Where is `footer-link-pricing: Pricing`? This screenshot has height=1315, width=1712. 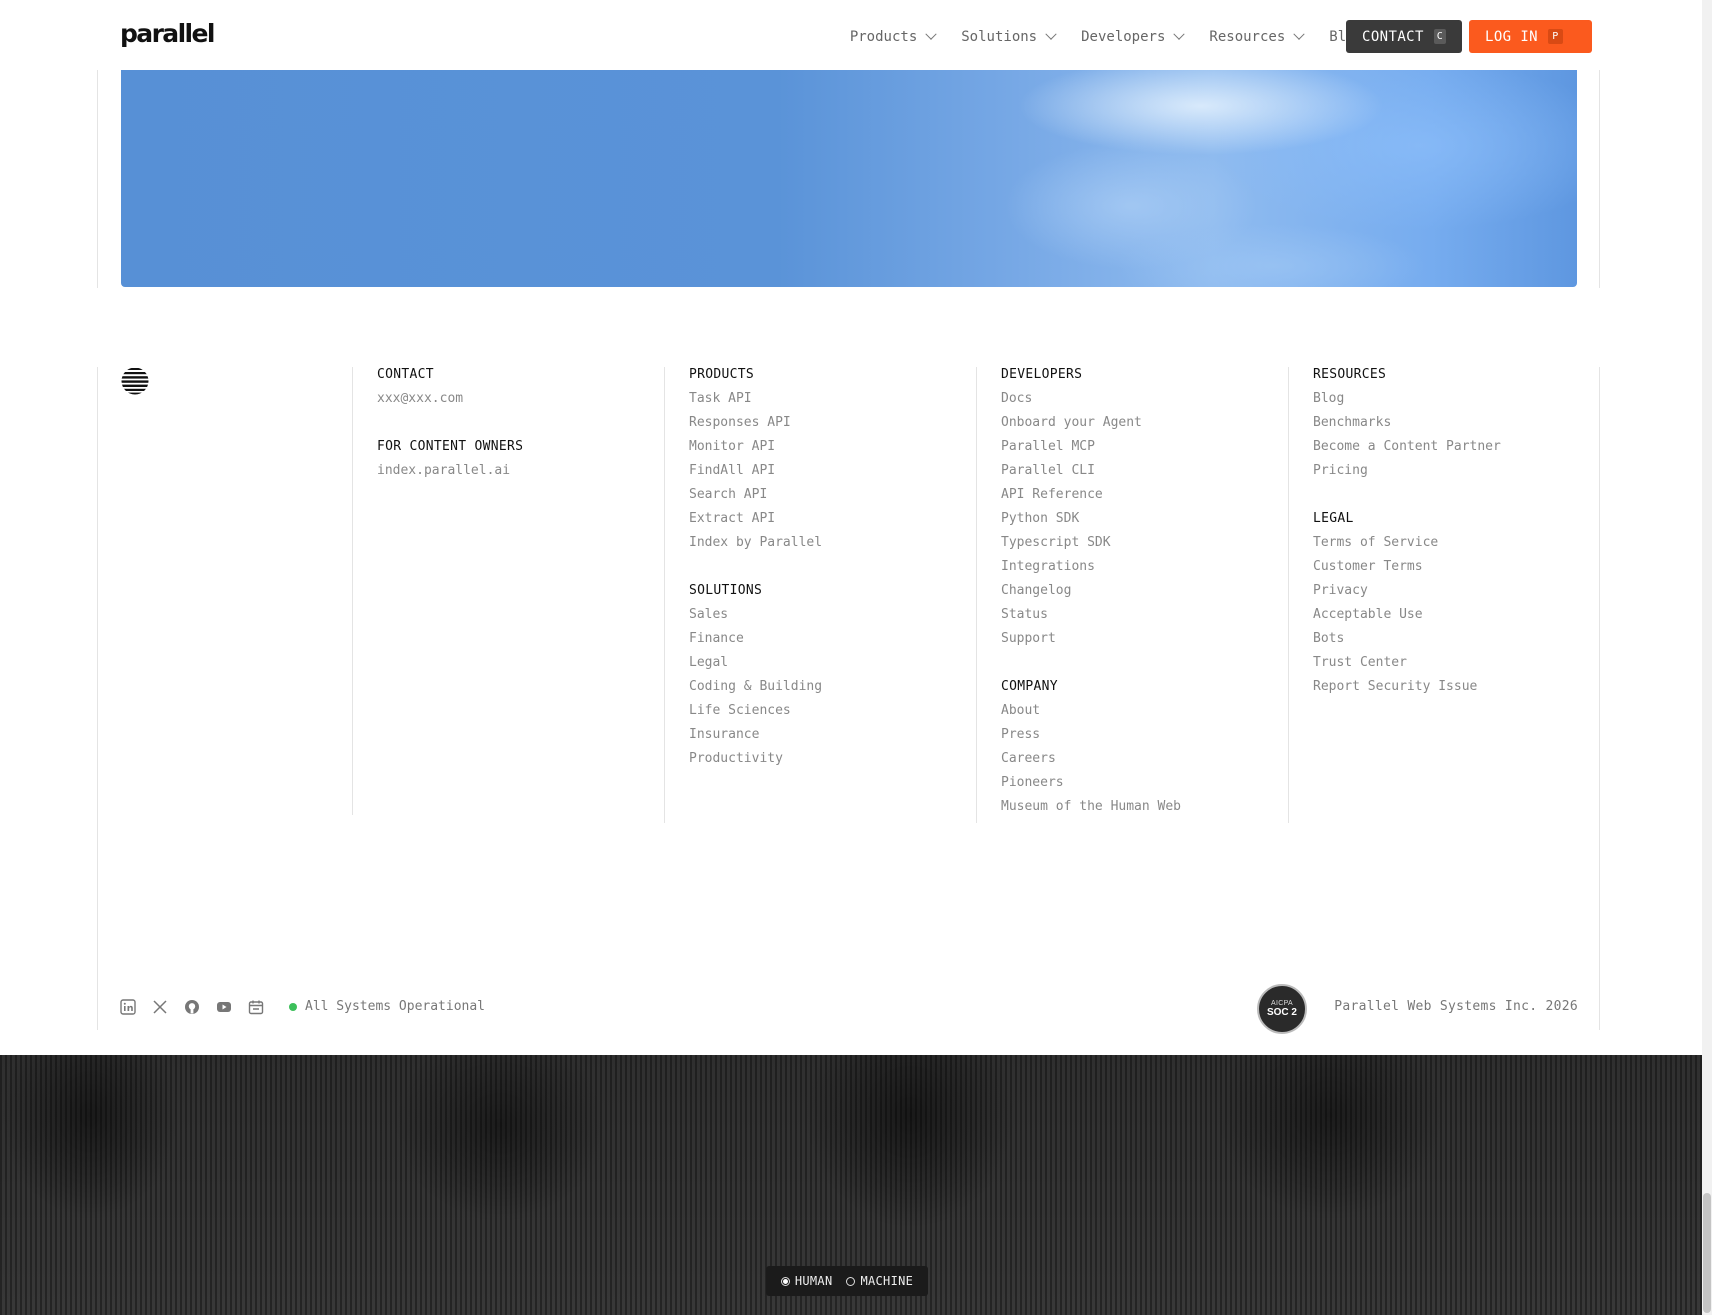
footer-link-pricing: Pricing is located at coordinates (1407, 471).